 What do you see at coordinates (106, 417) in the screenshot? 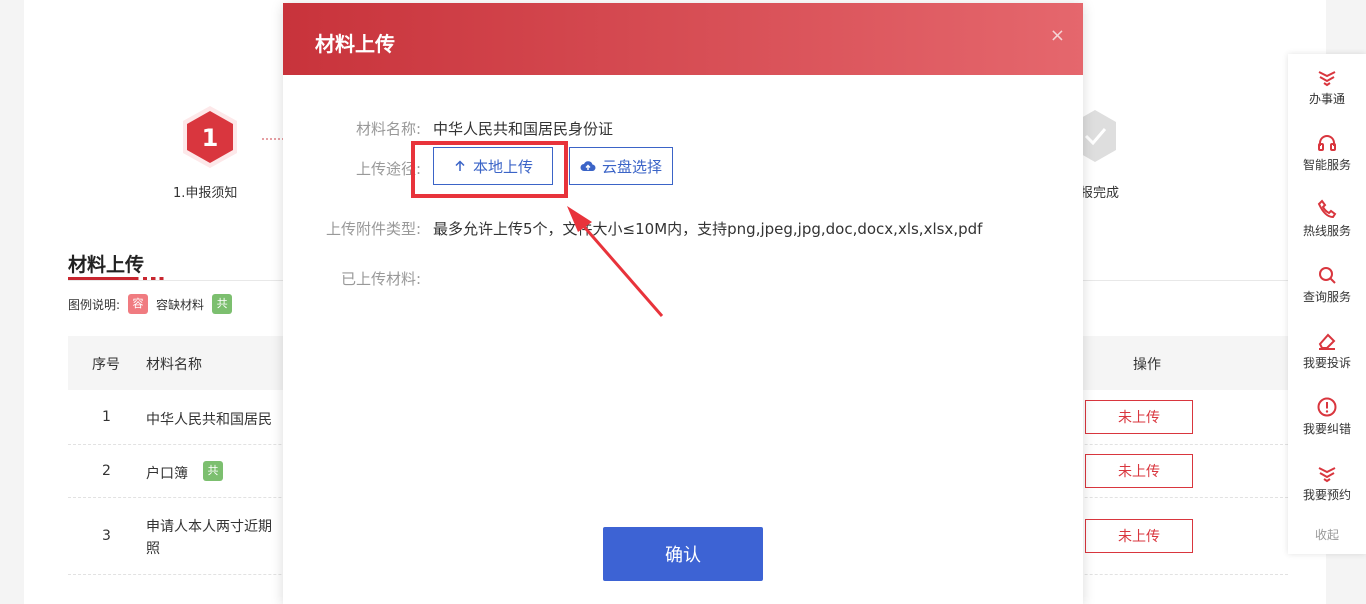
I see `row-index: 1` at bounding box center [106, 417].